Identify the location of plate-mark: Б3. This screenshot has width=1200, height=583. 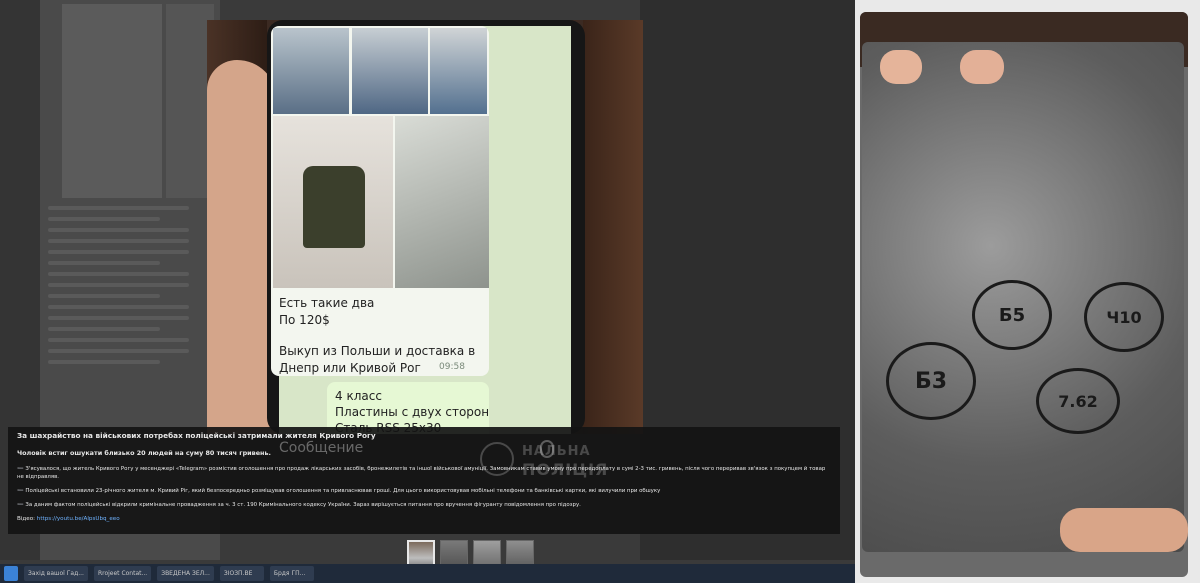
(931, 381).